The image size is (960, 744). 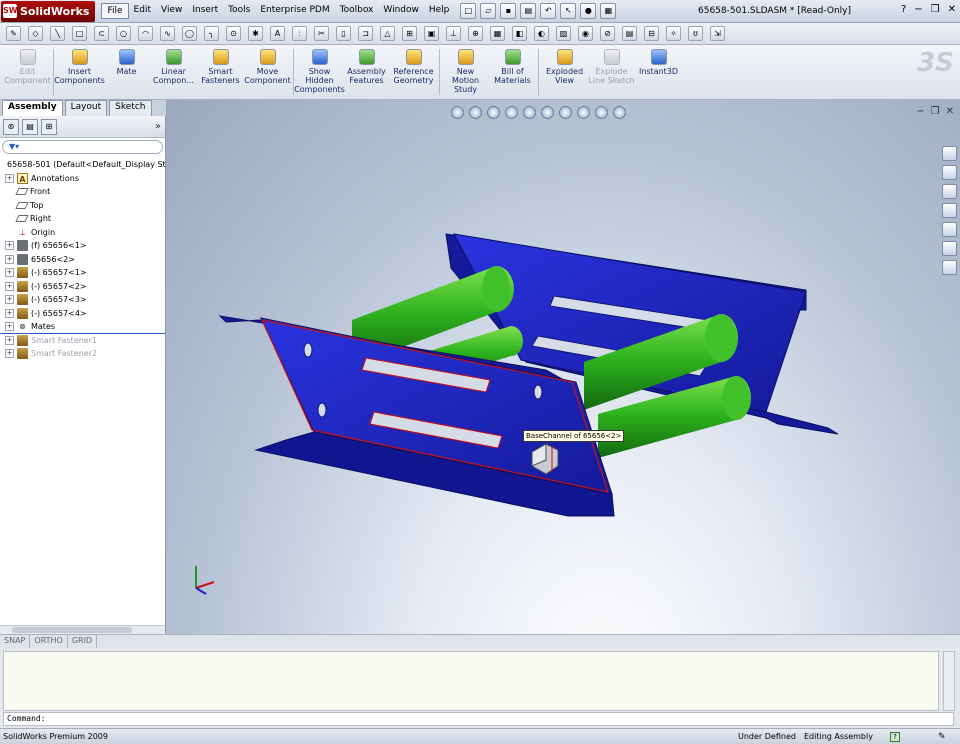 What do you see at coordinates (294, 11) in the screenshot?
I see `menu-item-enterprise-pdm: Enterprise PDM` at bounding box center [294, 11].